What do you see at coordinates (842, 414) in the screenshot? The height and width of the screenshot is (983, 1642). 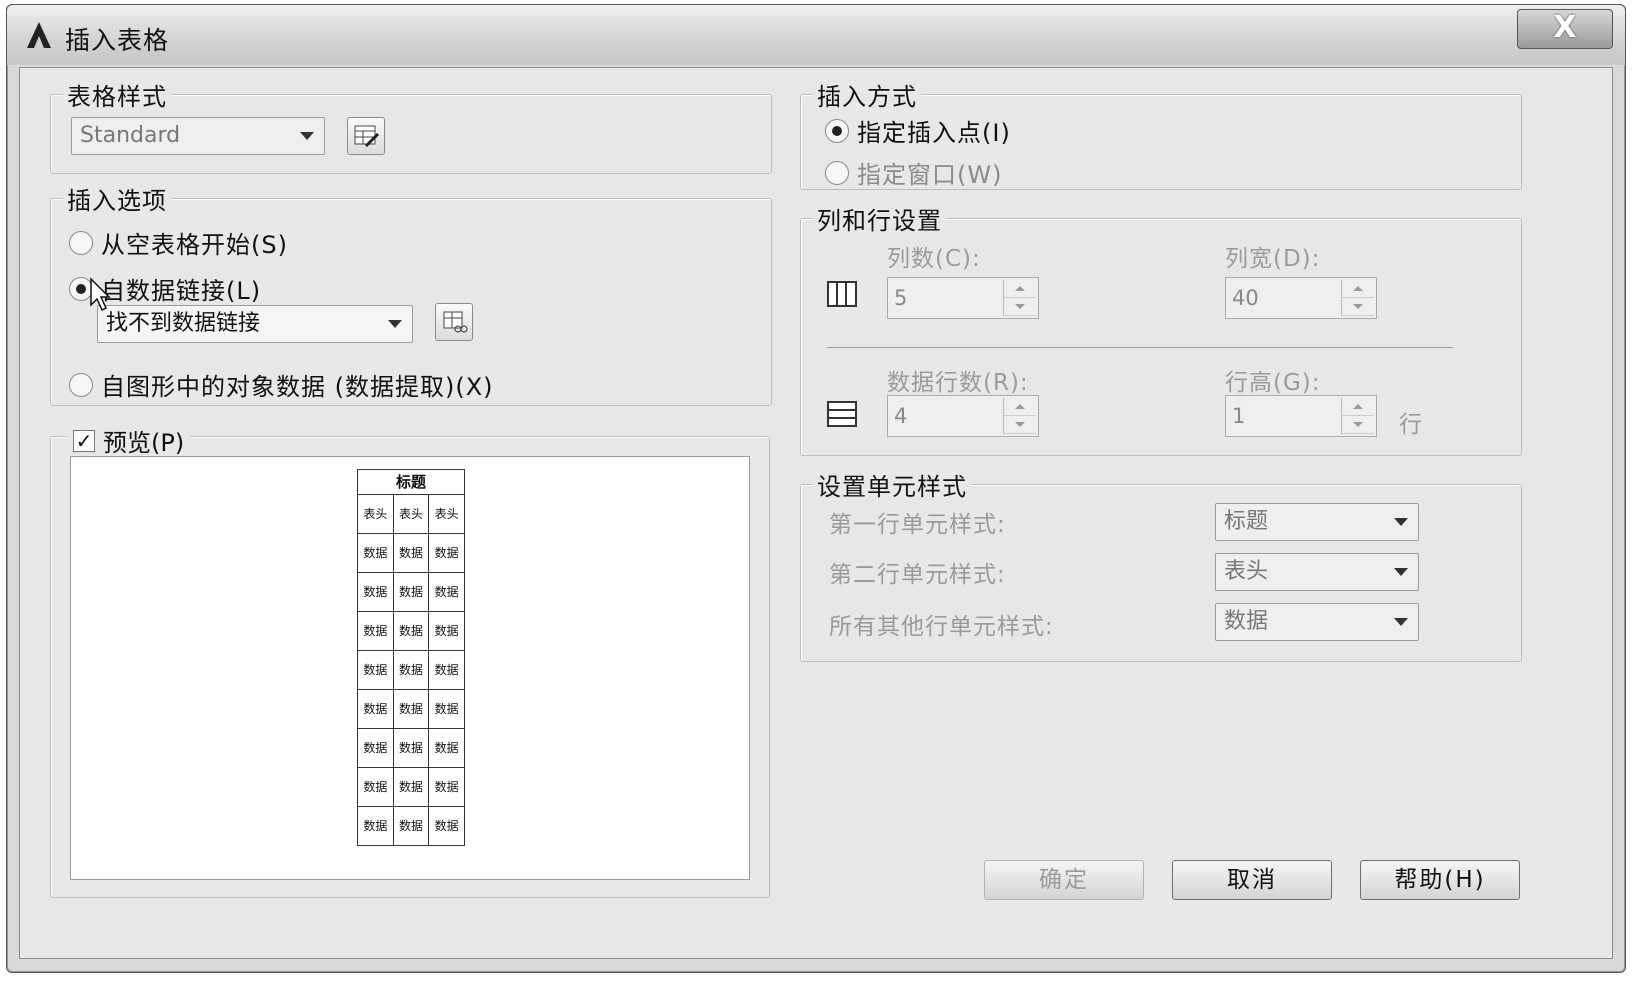 I see `rows-icon` at bounding box center [842, 414].